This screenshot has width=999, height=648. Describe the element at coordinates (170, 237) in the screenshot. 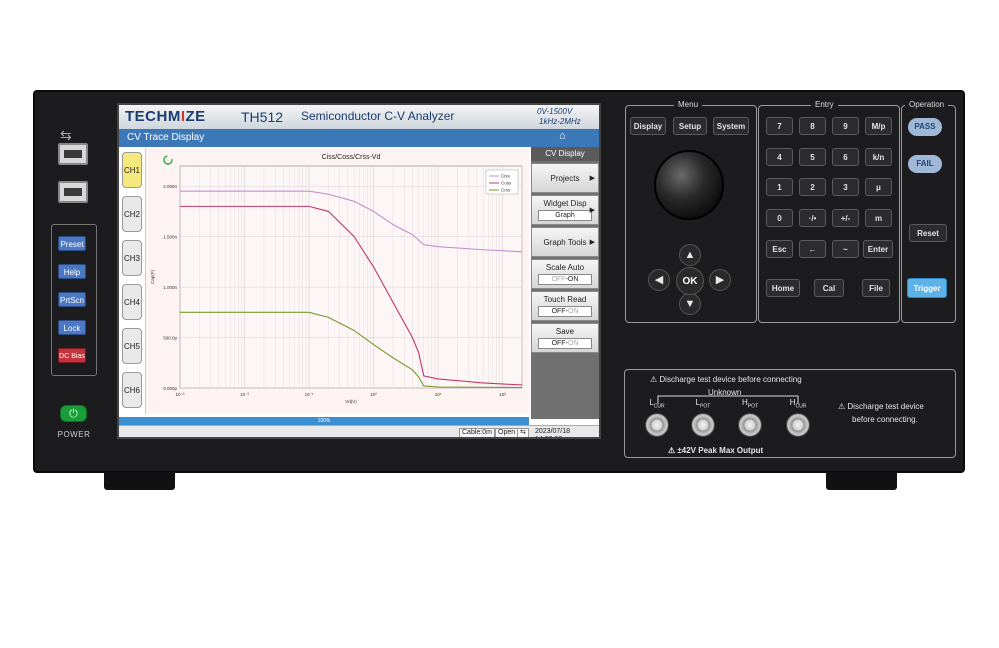

I see `y-tick-label: 1.500n` at that location.